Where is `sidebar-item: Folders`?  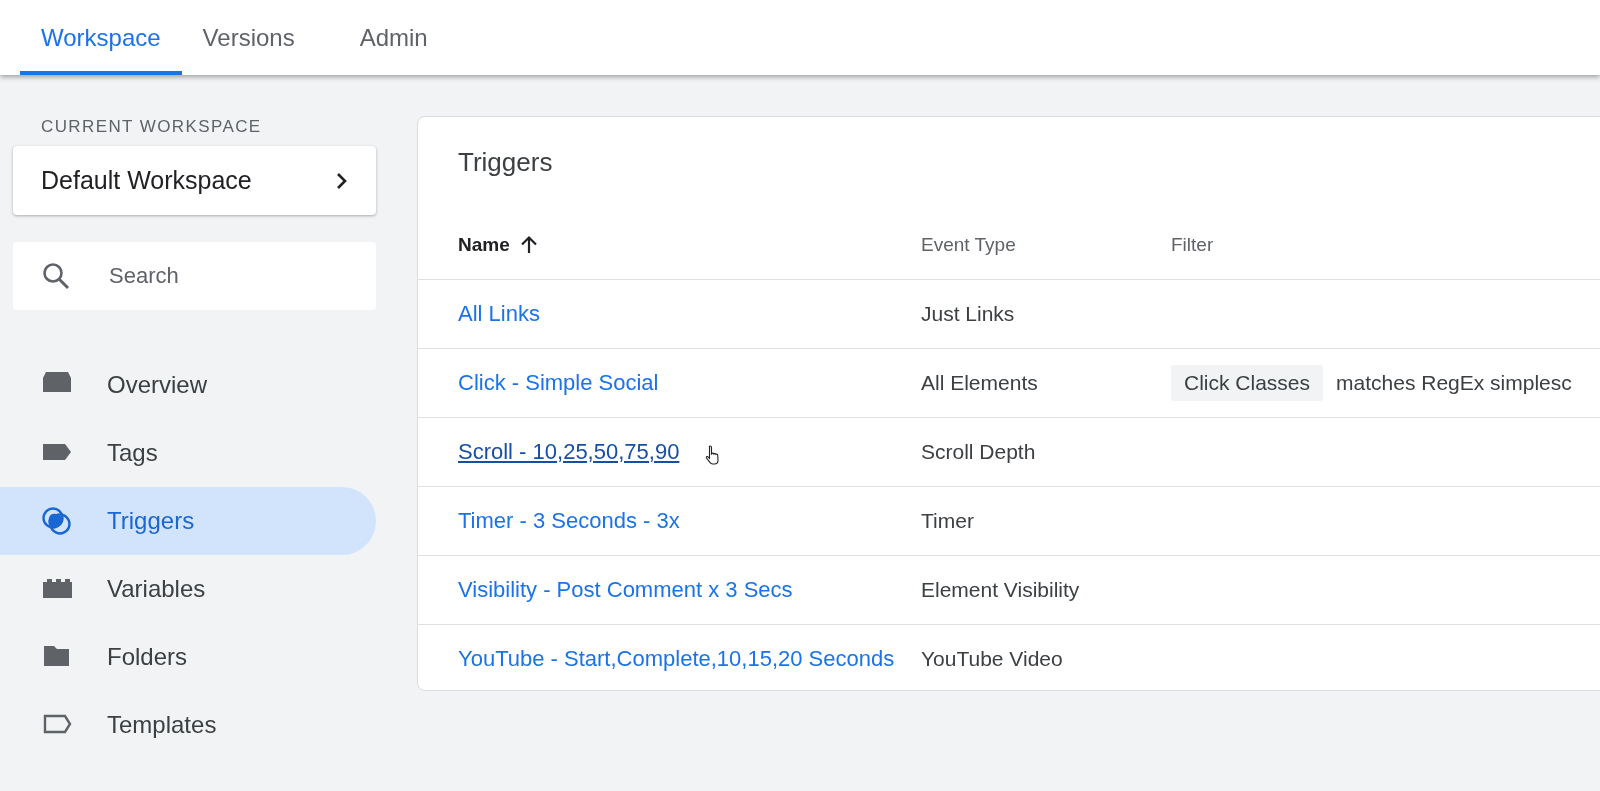
sidebar-item: Folders is located at coordinates (188, 657).